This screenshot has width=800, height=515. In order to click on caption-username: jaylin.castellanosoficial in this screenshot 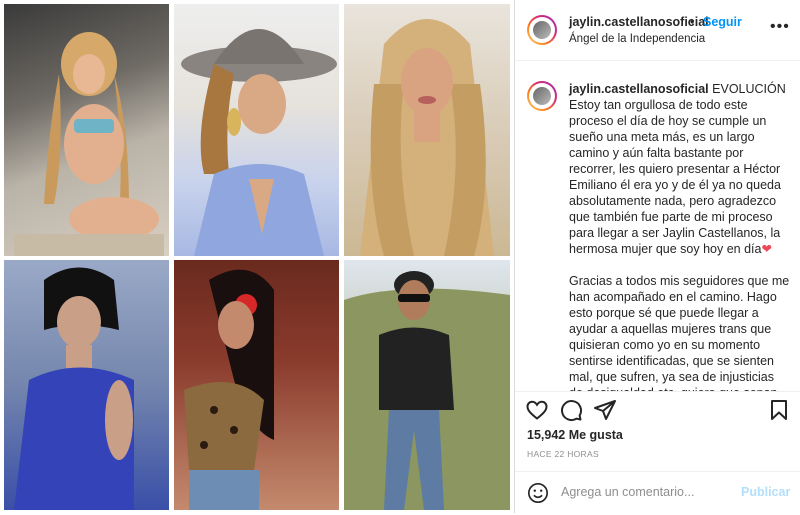, I will do `click(639, 89)`.